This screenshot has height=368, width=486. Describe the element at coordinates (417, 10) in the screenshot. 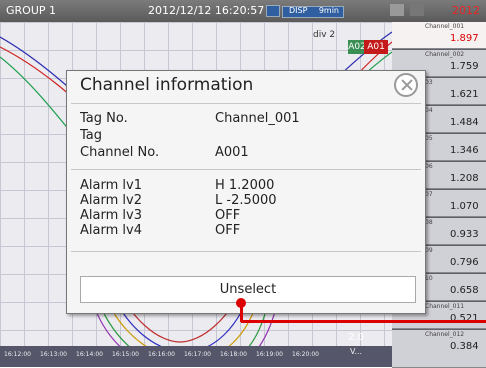

I see `grid-icon` at that location.